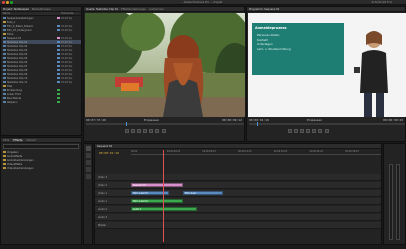 This screenshot has width=406, height=249. What do you see at coordinates (156, 9) in the screenshot?
I see `tab-audio-mixer: Audiomixer` at bounding box center [156, 9].